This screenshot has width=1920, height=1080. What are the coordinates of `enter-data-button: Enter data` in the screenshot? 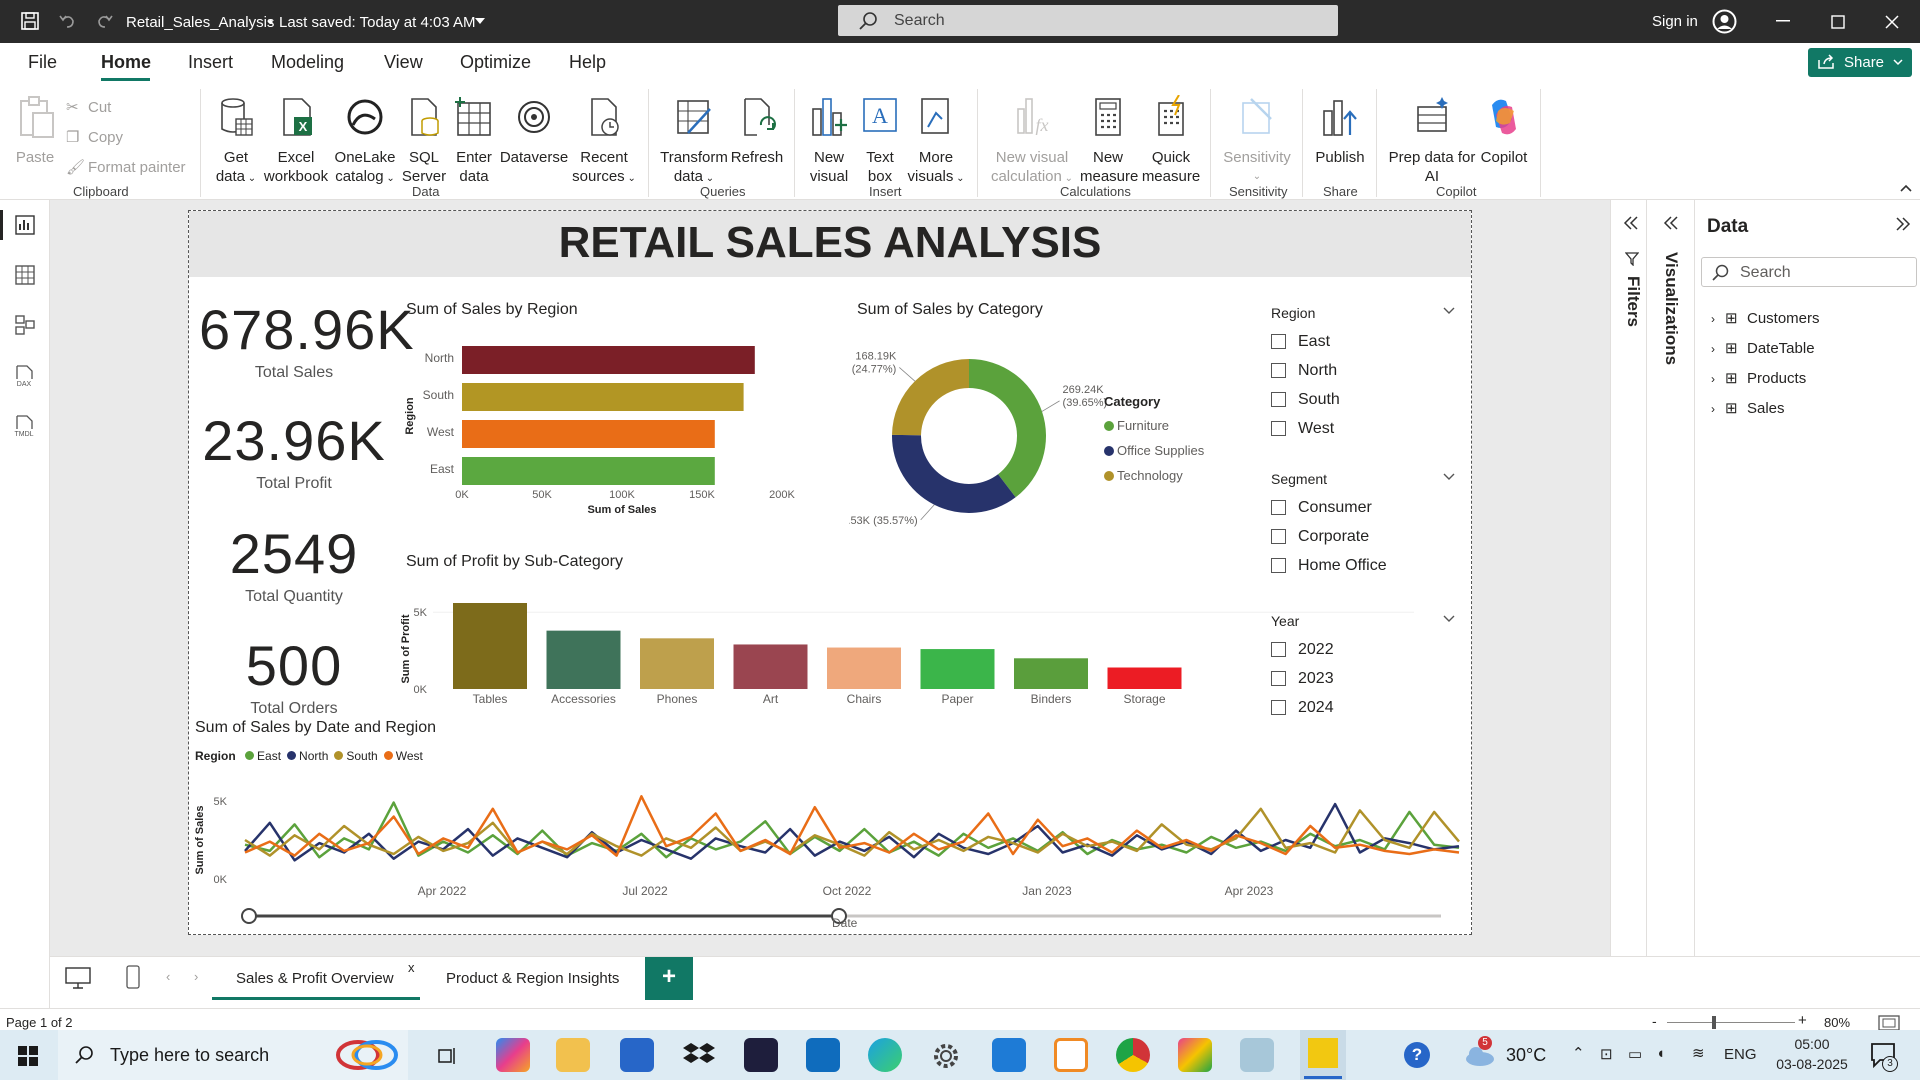 It's located at (474, 140).